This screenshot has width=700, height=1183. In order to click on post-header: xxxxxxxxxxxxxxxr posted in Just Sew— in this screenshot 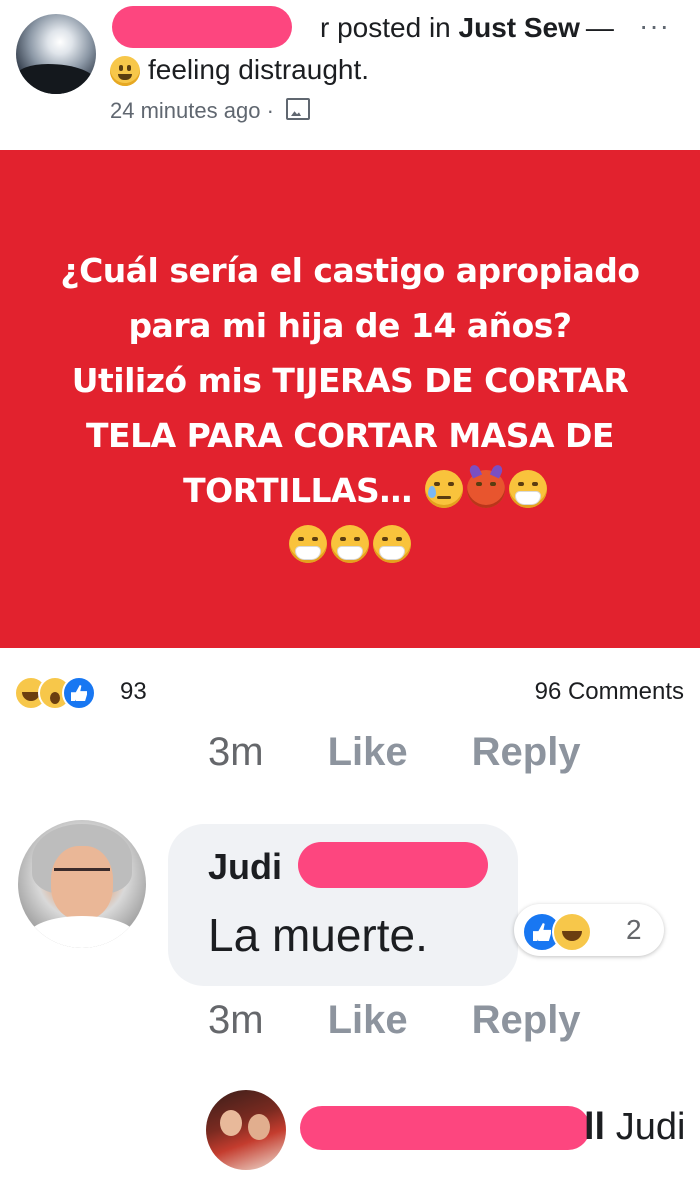, I will do `click(362, 28)`.